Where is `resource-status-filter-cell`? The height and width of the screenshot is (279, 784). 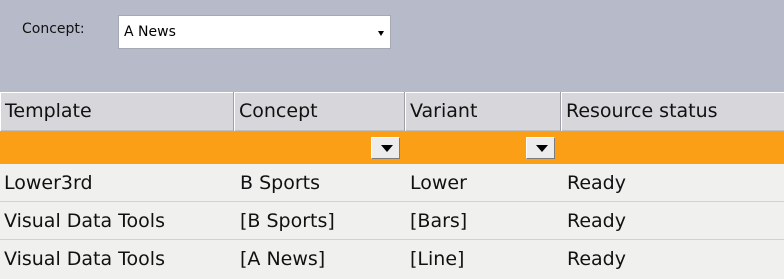
resource-status-filter-cell is located at coordinates (672, 147).